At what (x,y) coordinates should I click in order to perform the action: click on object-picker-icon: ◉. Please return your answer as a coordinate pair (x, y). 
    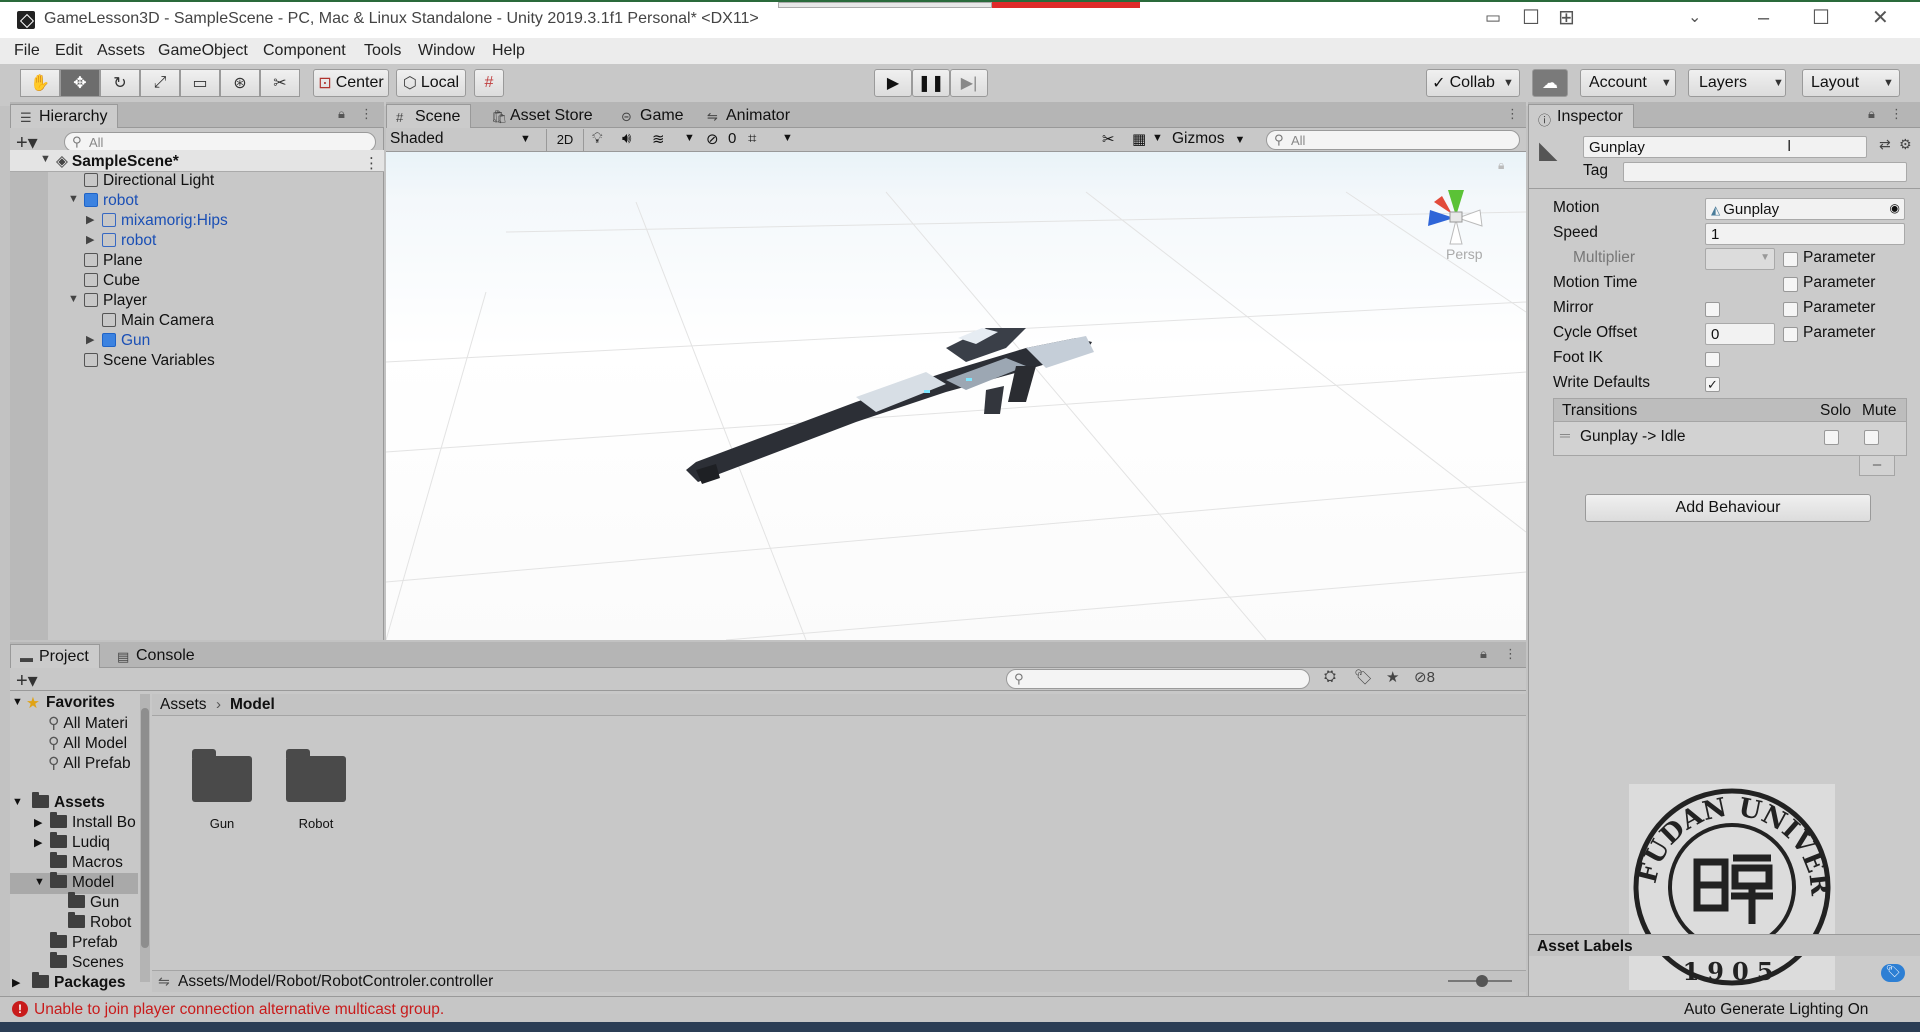
    Looking at the image, I should click on (1895, 208).